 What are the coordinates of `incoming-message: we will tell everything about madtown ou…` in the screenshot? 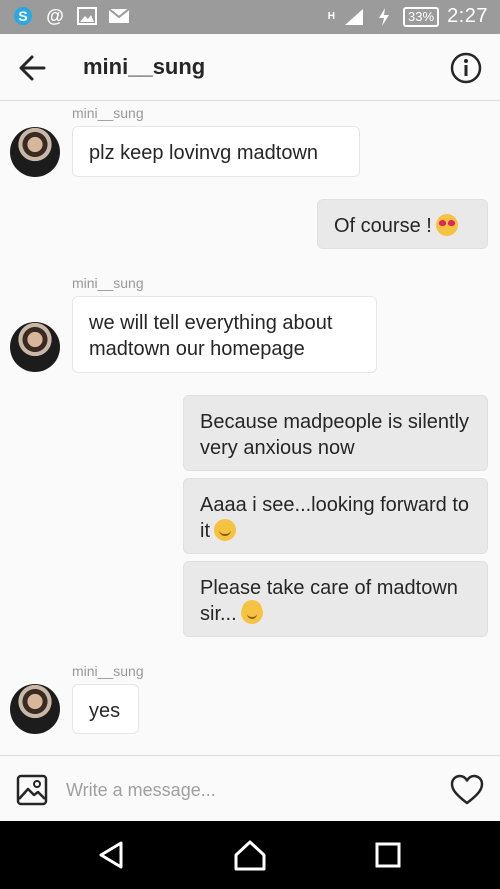 It's located at (224, 334).